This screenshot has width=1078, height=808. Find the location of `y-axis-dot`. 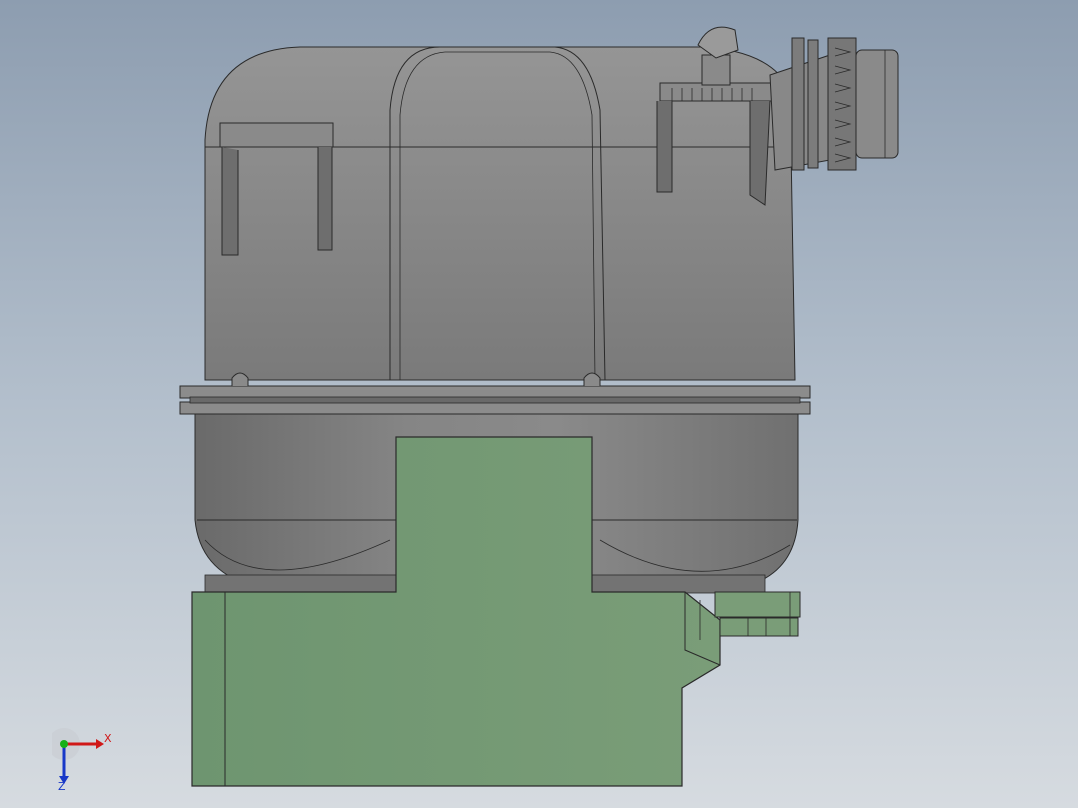

y-axis-dot is located at coordinates (64, 744).